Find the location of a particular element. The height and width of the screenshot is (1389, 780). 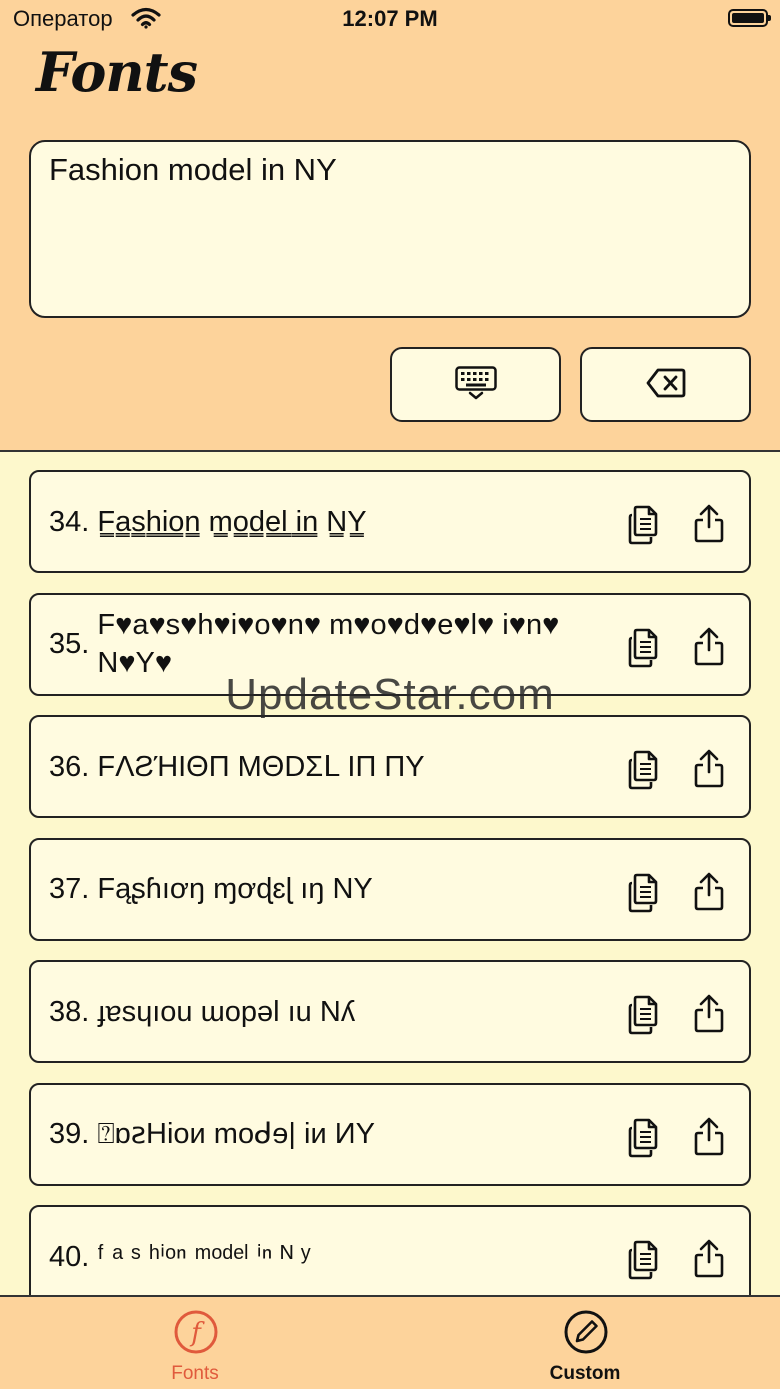

status-time: 12:07 PM is located at coordinates (390, 18).